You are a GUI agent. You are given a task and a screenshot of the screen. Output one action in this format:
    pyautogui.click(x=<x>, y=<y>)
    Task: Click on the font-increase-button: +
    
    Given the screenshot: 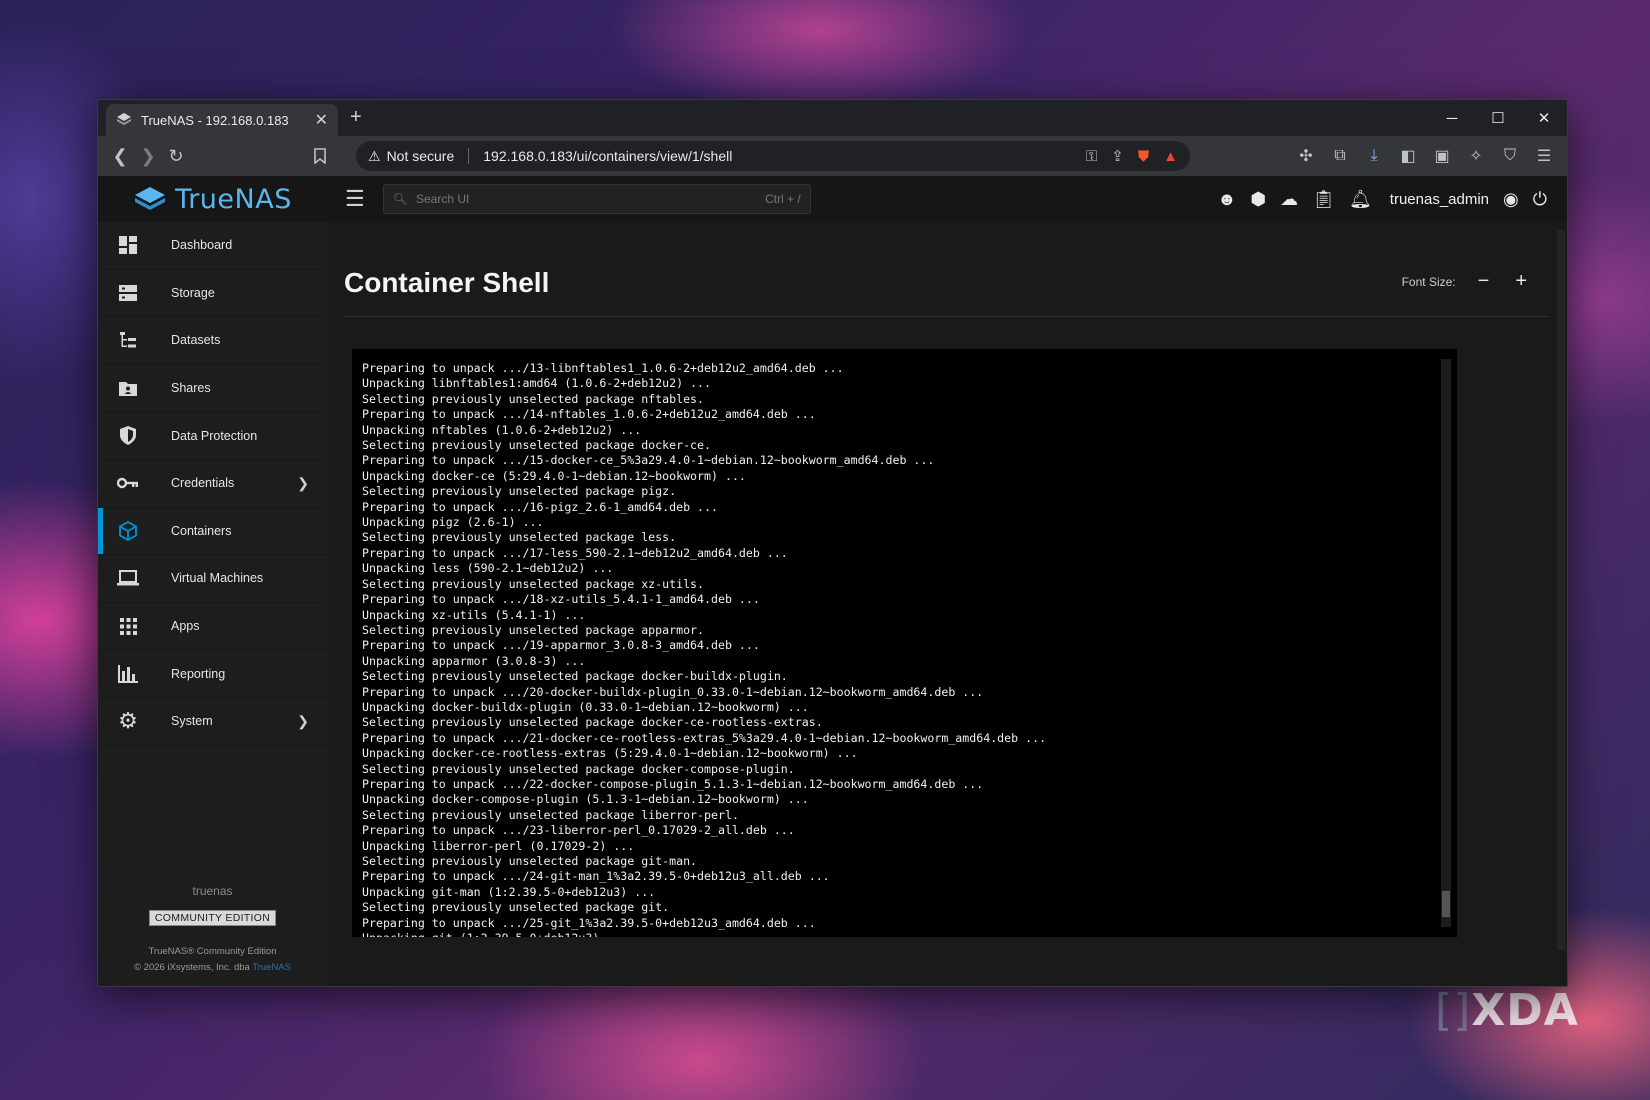 What is the action you would take?
    pyautogui.click(x=1521, y=281)
    